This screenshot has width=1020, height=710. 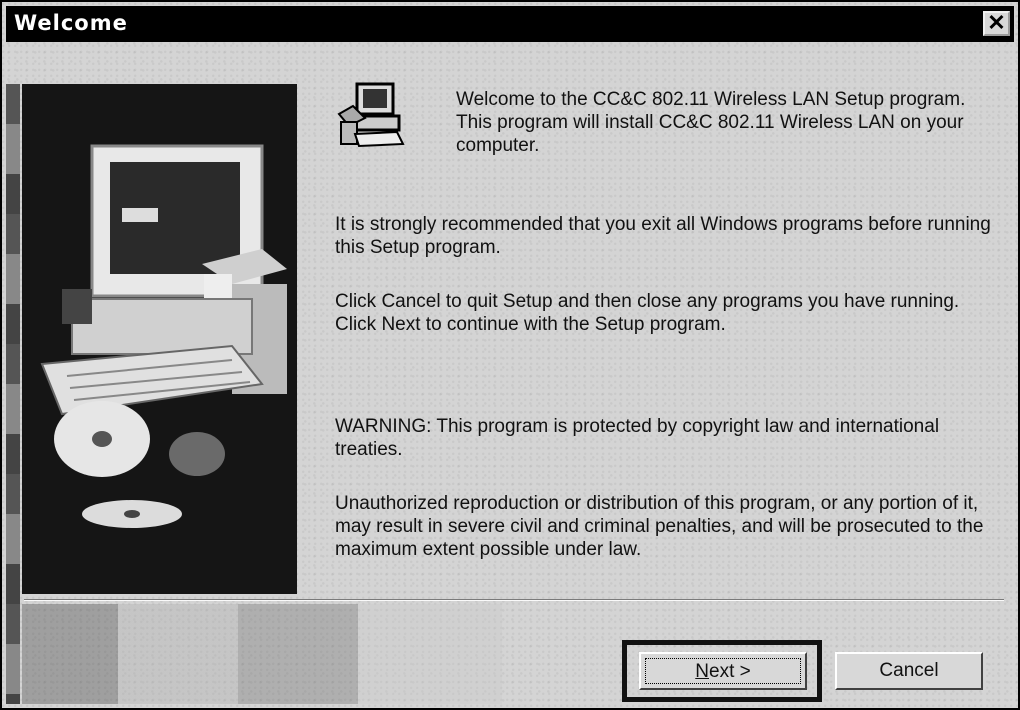 I want to click on cancel-button: Cancel, so click(x=909, y=671).